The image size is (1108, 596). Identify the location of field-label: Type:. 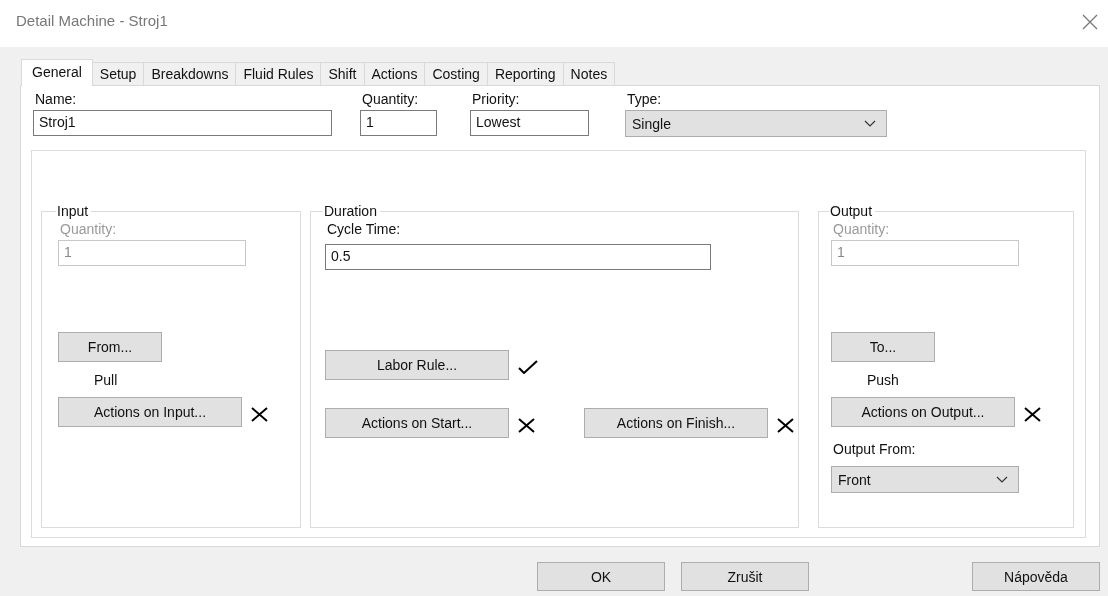
(644, 99).